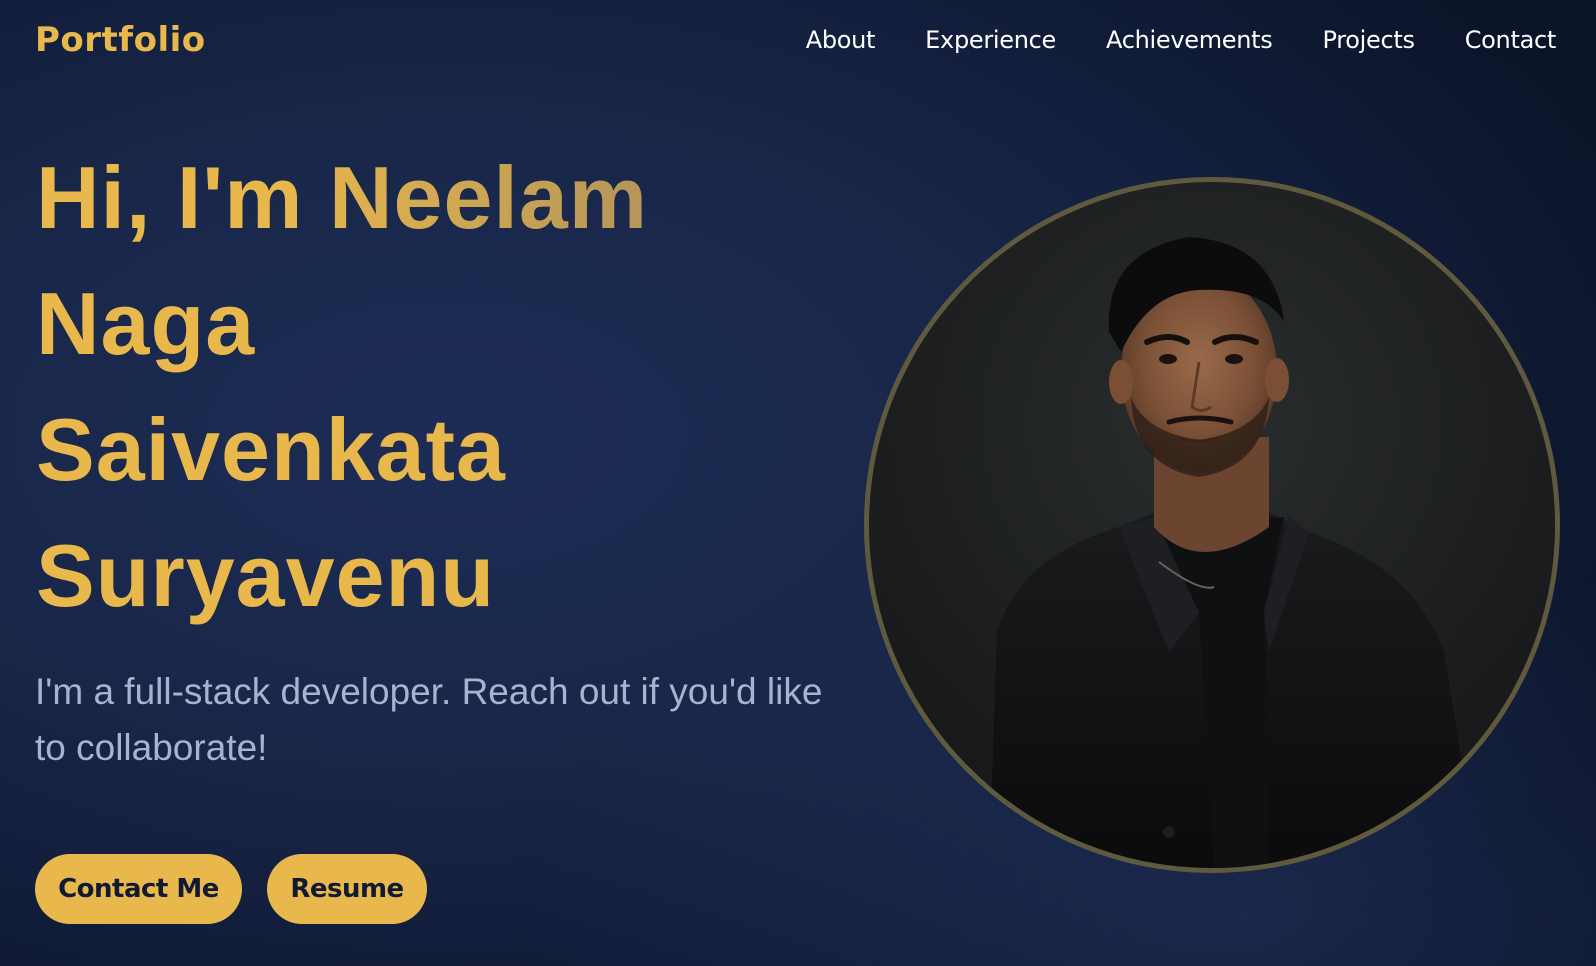  Describe the element at coordinates (120, 40) in the screenshot. I see `site-logo: Portfolio` at that location.